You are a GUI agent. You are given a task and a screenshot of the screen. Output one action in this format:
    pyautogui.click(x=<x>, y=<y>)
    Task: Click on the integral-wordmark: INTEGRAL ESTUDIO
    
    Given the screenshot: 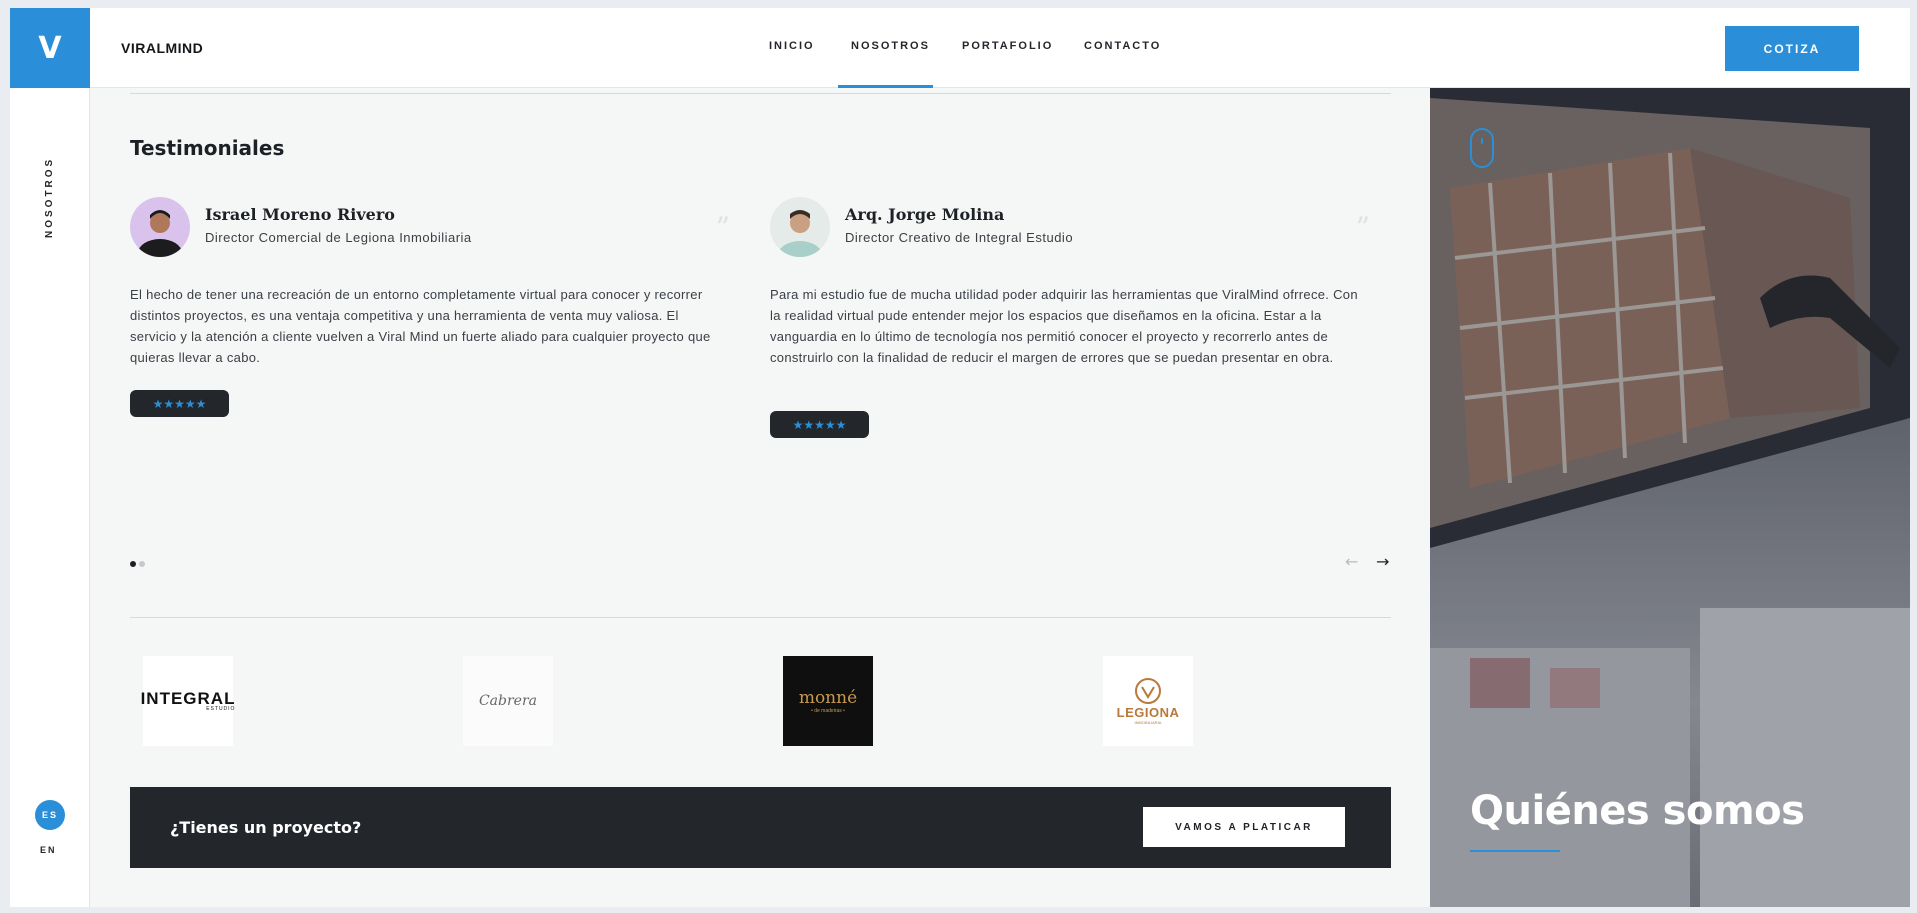 What is the action you would take?
    pyautogui.click(x=188, y=701)
    